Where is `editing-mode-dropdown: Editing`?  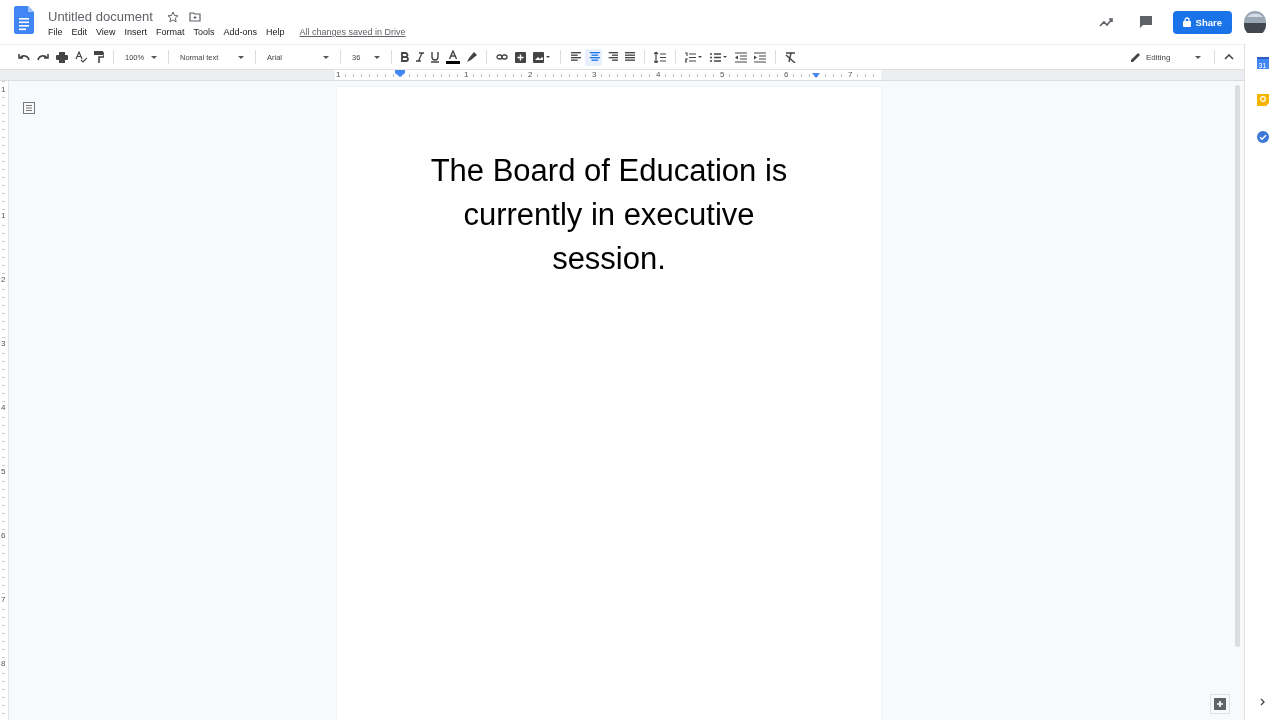
editing-mode-dropdown: Editing is located at coordinates (1166, 57).